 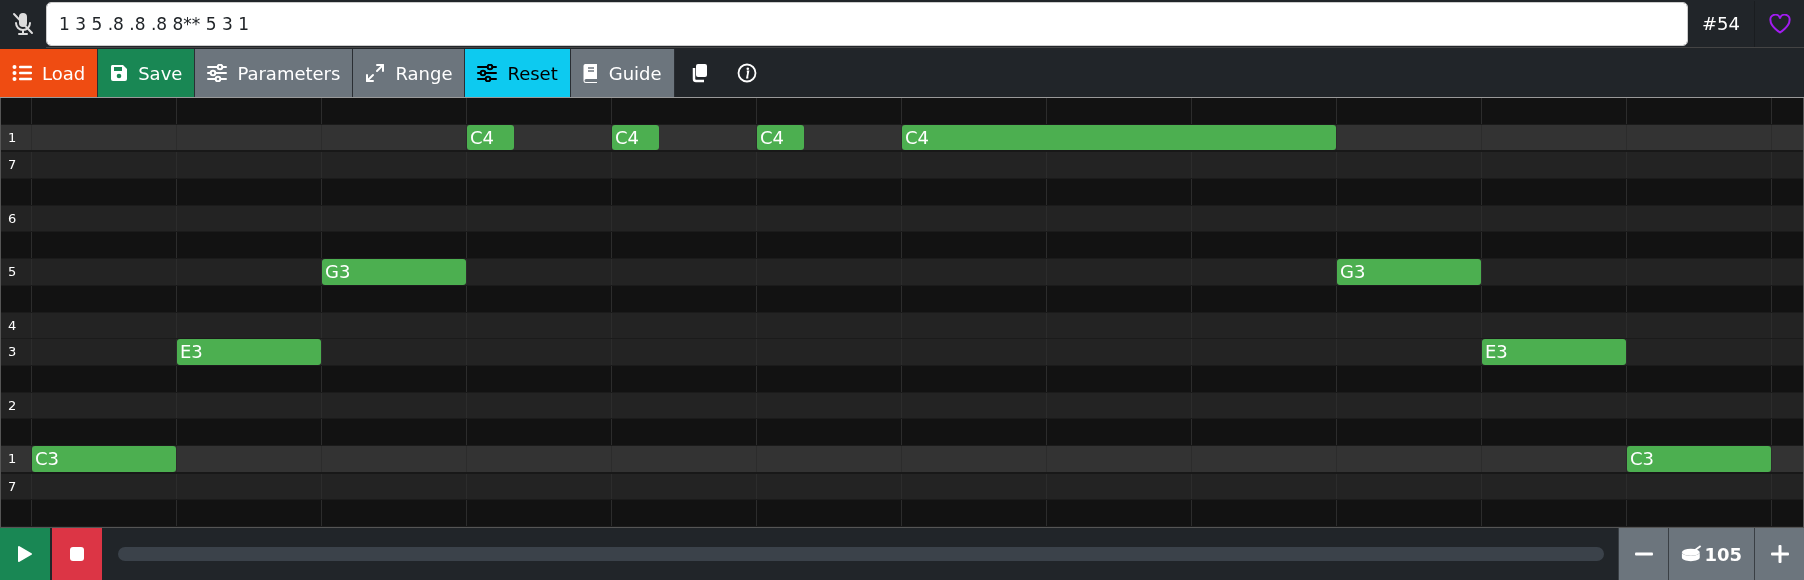 I want to click on tempo-button: 105, so click(x=1711, y=554).